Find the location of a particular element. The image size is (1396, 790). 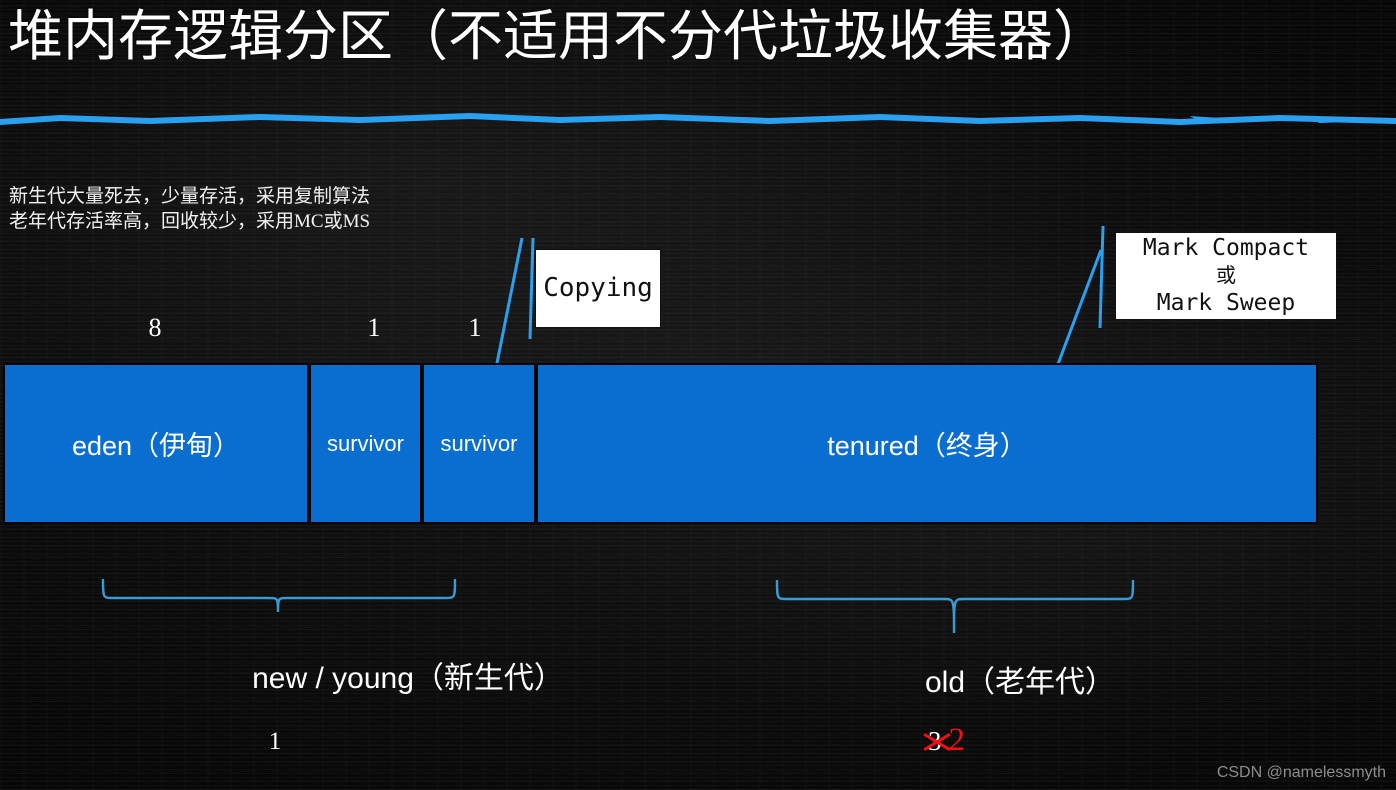

heap-region-survivor0-label: survivor is located at coordinates (365, 443).